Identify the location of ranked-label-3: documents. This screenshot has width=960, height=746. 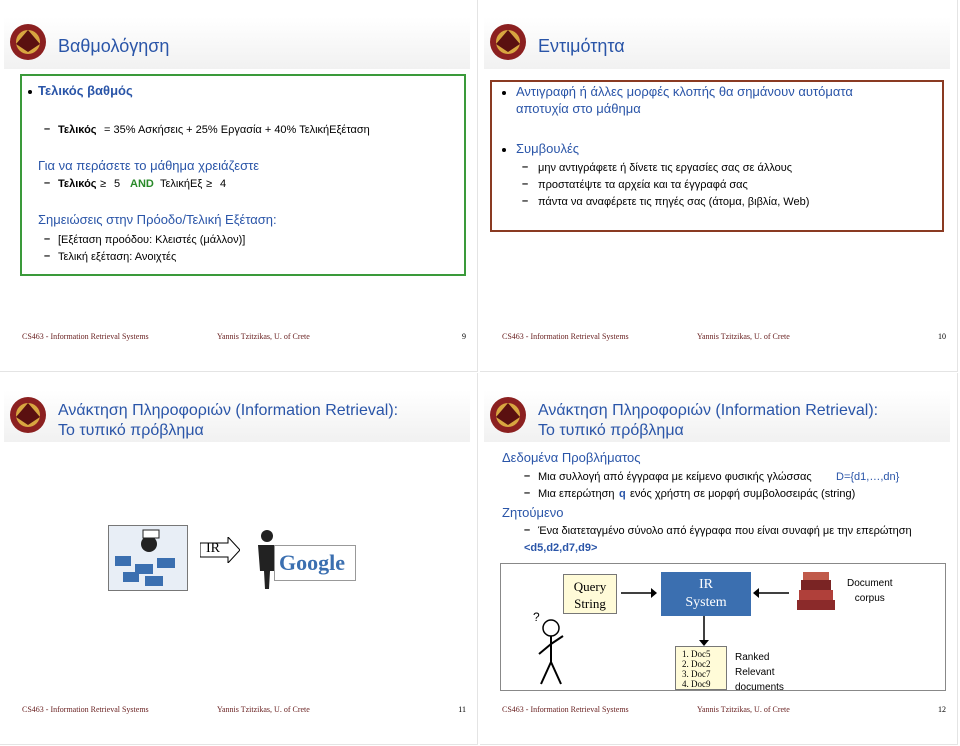
(759, 687).